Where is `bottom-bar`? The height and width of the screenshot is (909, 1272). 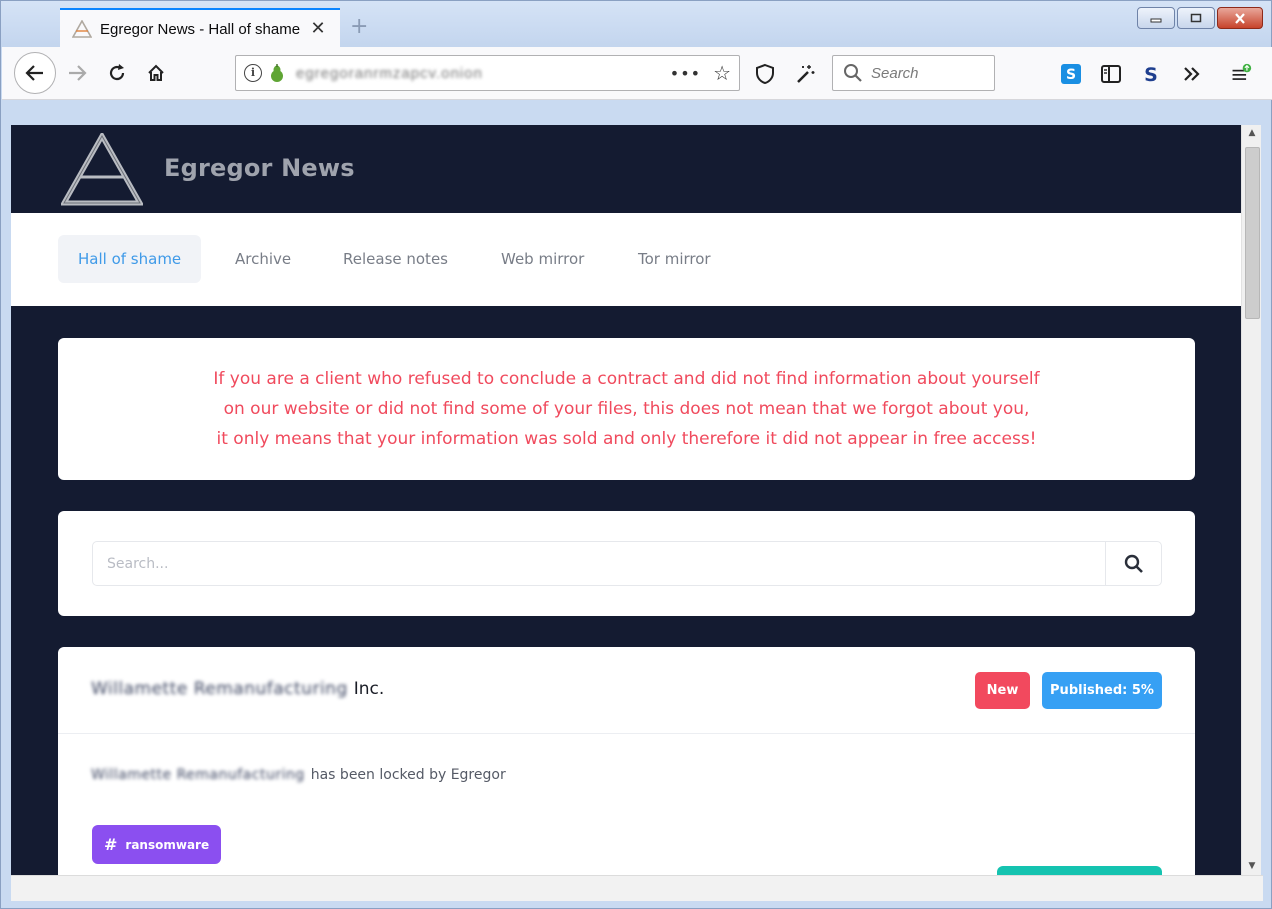 bottom-bar is located at coordinates (637, 888).